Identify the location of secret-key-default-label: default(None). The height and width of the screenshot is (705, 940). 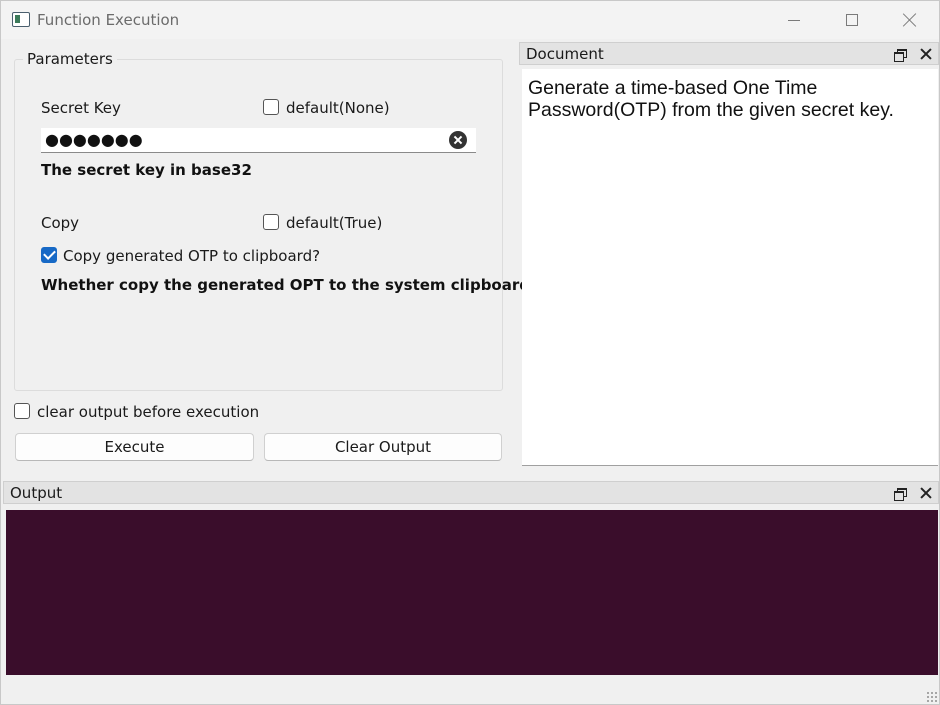
(338, 108).